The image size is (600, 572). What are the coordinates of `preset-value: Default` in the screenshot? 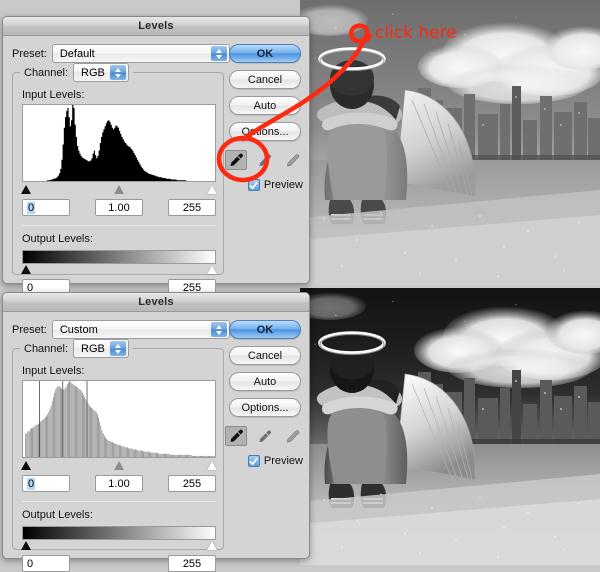 It's located at (77, 53).